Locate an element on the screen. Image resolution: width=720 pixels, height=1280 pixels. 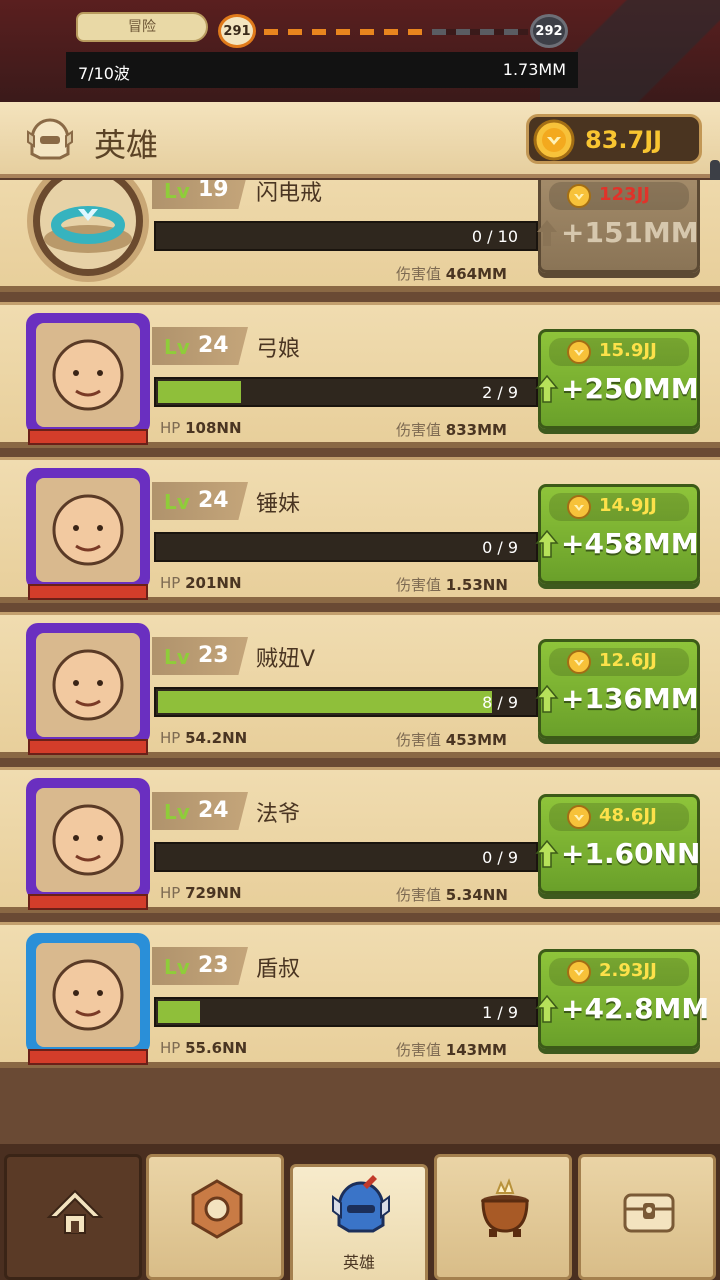
damage-stat: 伤害值 453MM is located at coordinates (451, 739).